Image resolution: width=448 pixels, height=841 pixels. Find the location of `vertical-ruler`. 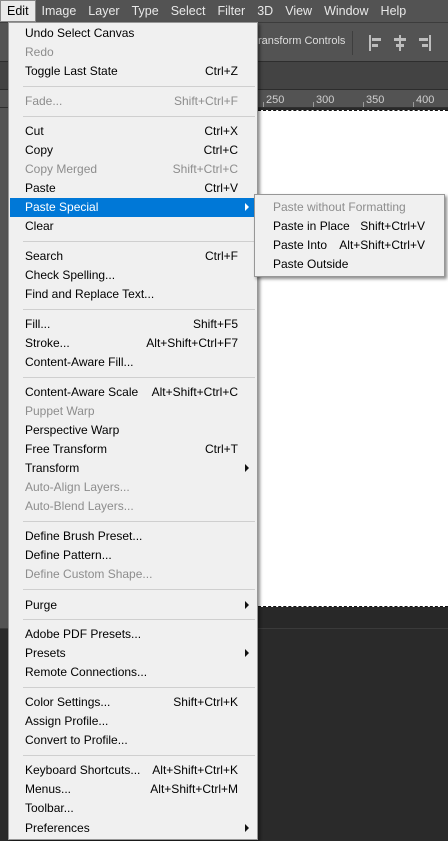

vertical-ruler is located at coordinates (4, 368).